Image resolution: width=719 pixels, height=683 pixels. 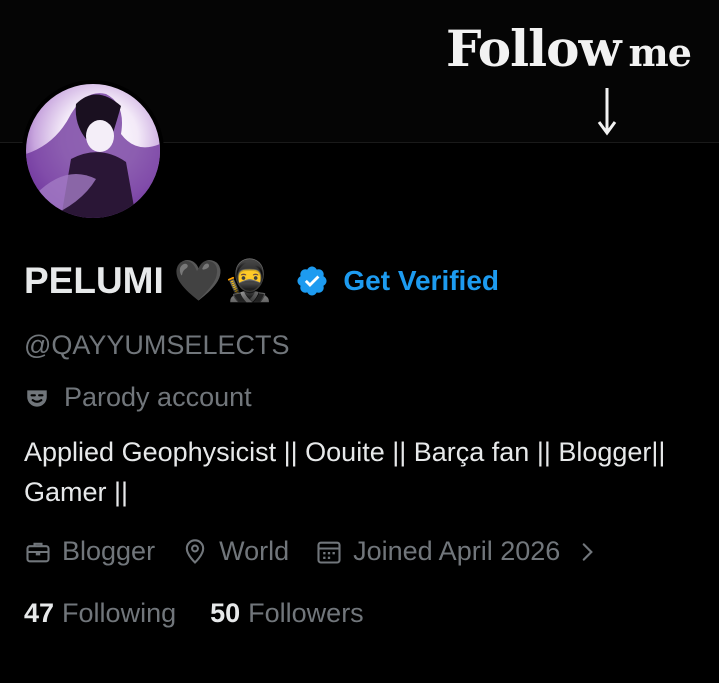 I want to click on display-name: PELUMI, so click(x=94, y=280).